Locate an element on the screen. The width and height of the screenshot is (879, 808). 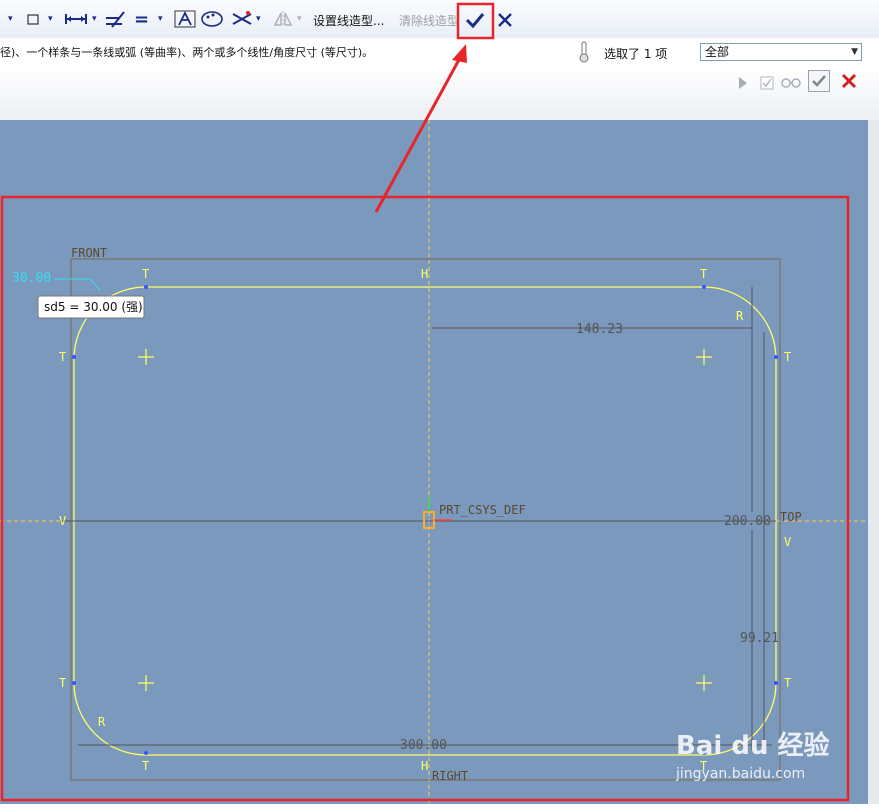
annotation-arrowhead is located at coordinates (459, 53).